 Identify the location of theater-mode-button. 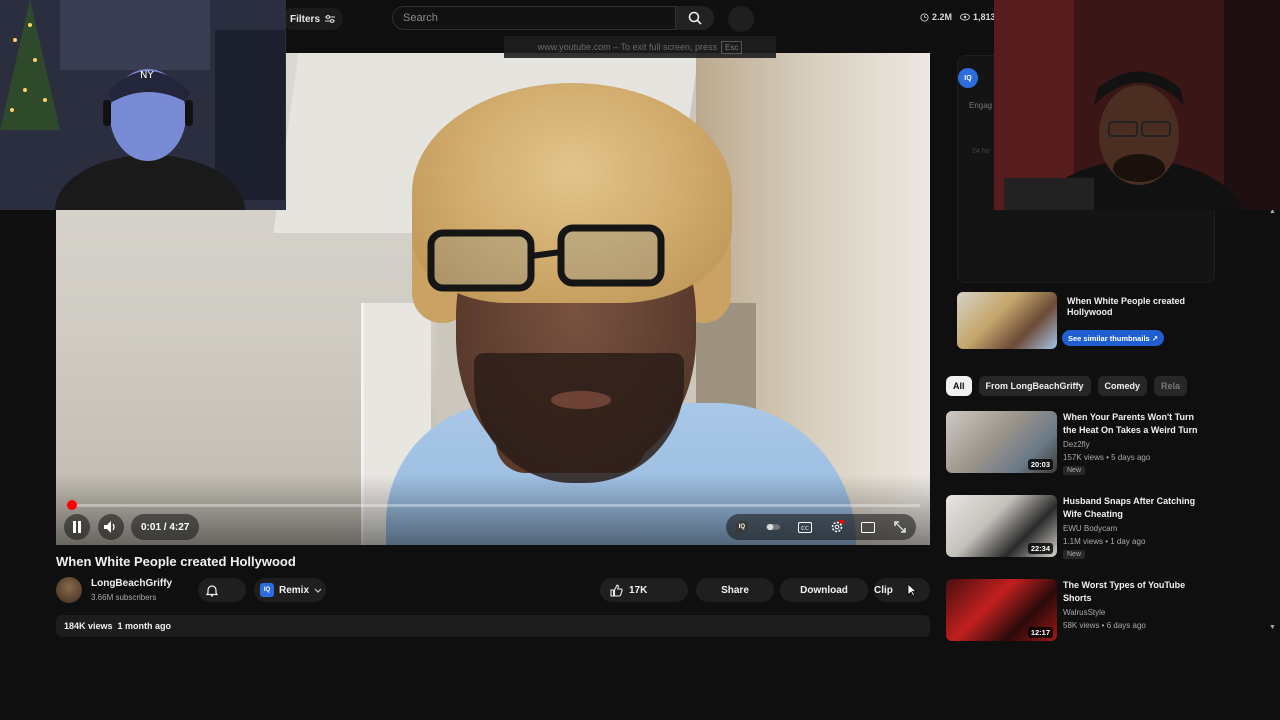
(868, 527).